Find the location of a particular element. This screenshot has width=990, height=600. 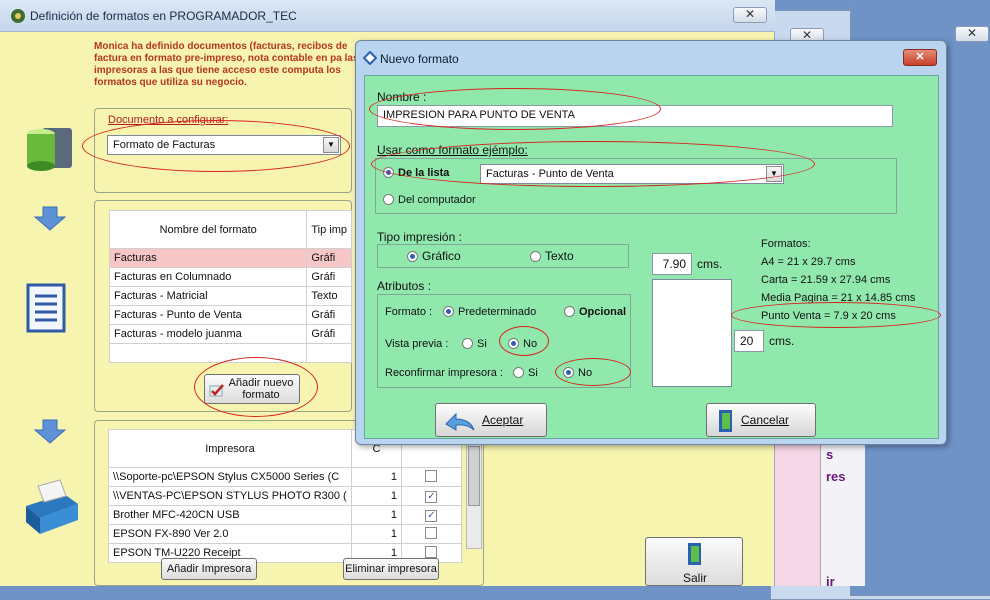

height-unit-label: cms. is located at coordinates (782, 341).